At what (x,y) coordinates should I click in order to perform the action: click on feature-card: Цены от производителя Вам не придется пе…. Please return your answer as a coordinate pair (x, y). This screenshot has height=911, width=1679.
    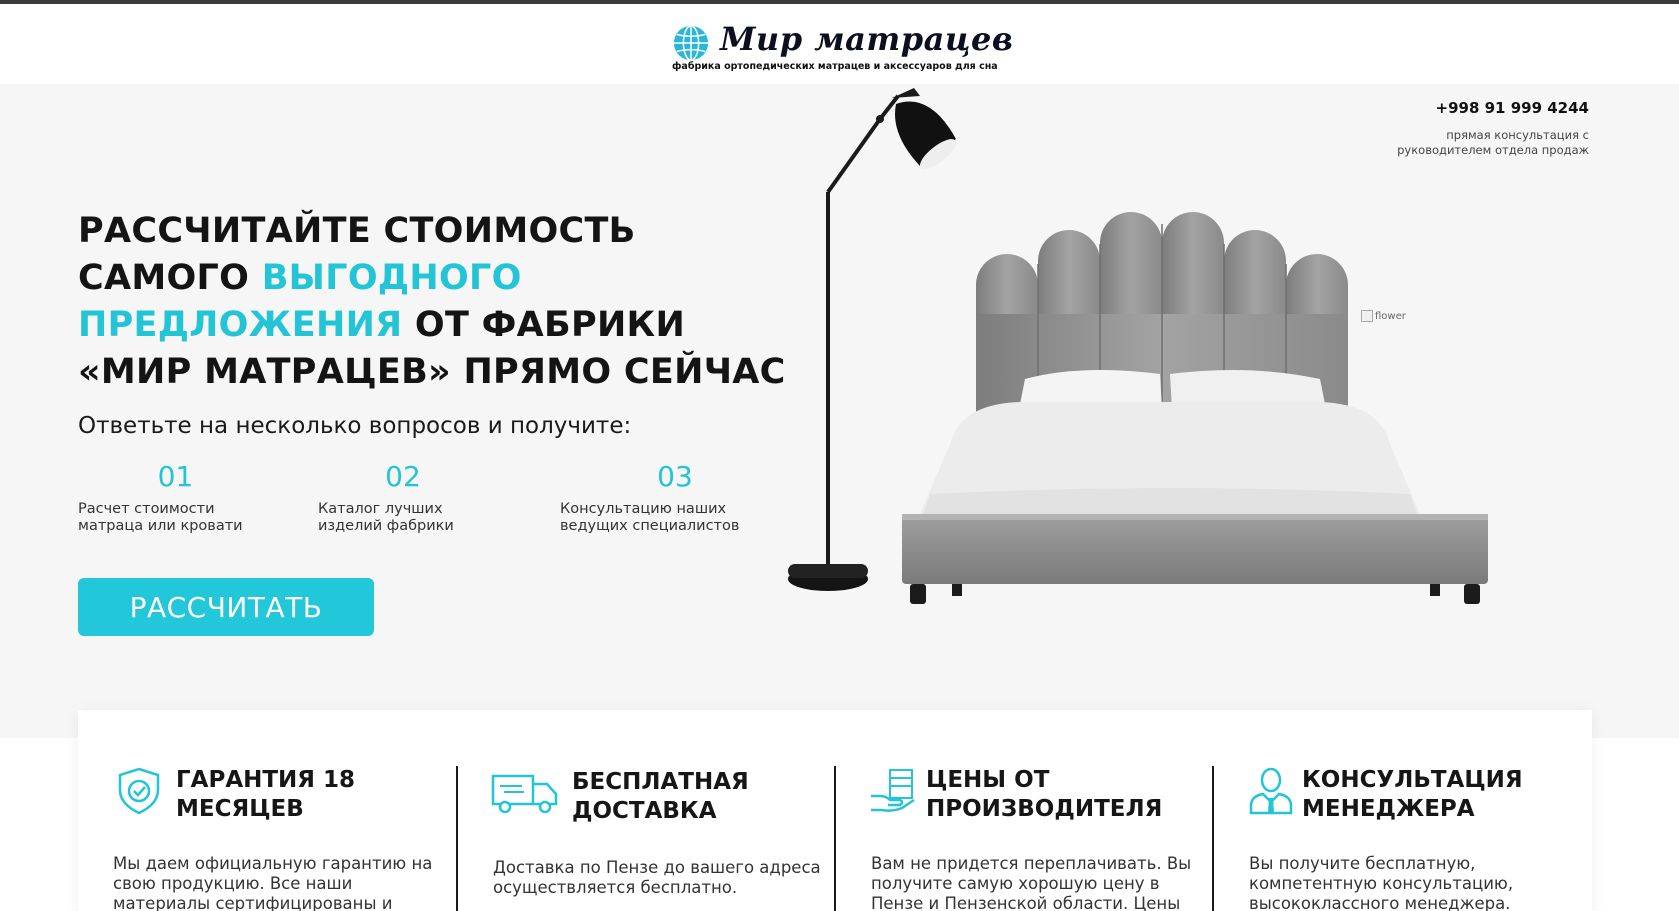
    Looking at the image, I should click on (1025, 810).